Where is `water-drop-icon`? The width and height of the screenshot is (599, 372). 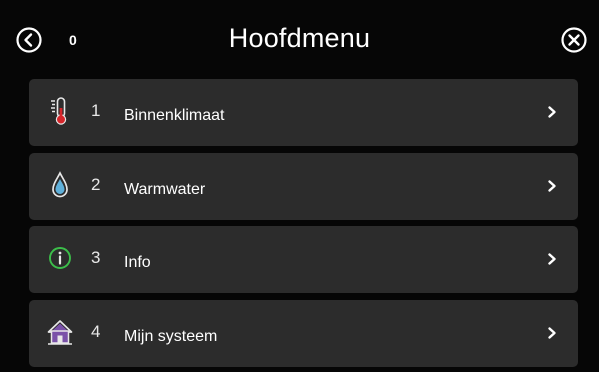 water-drop-icon is located at coordinates (60, 184).